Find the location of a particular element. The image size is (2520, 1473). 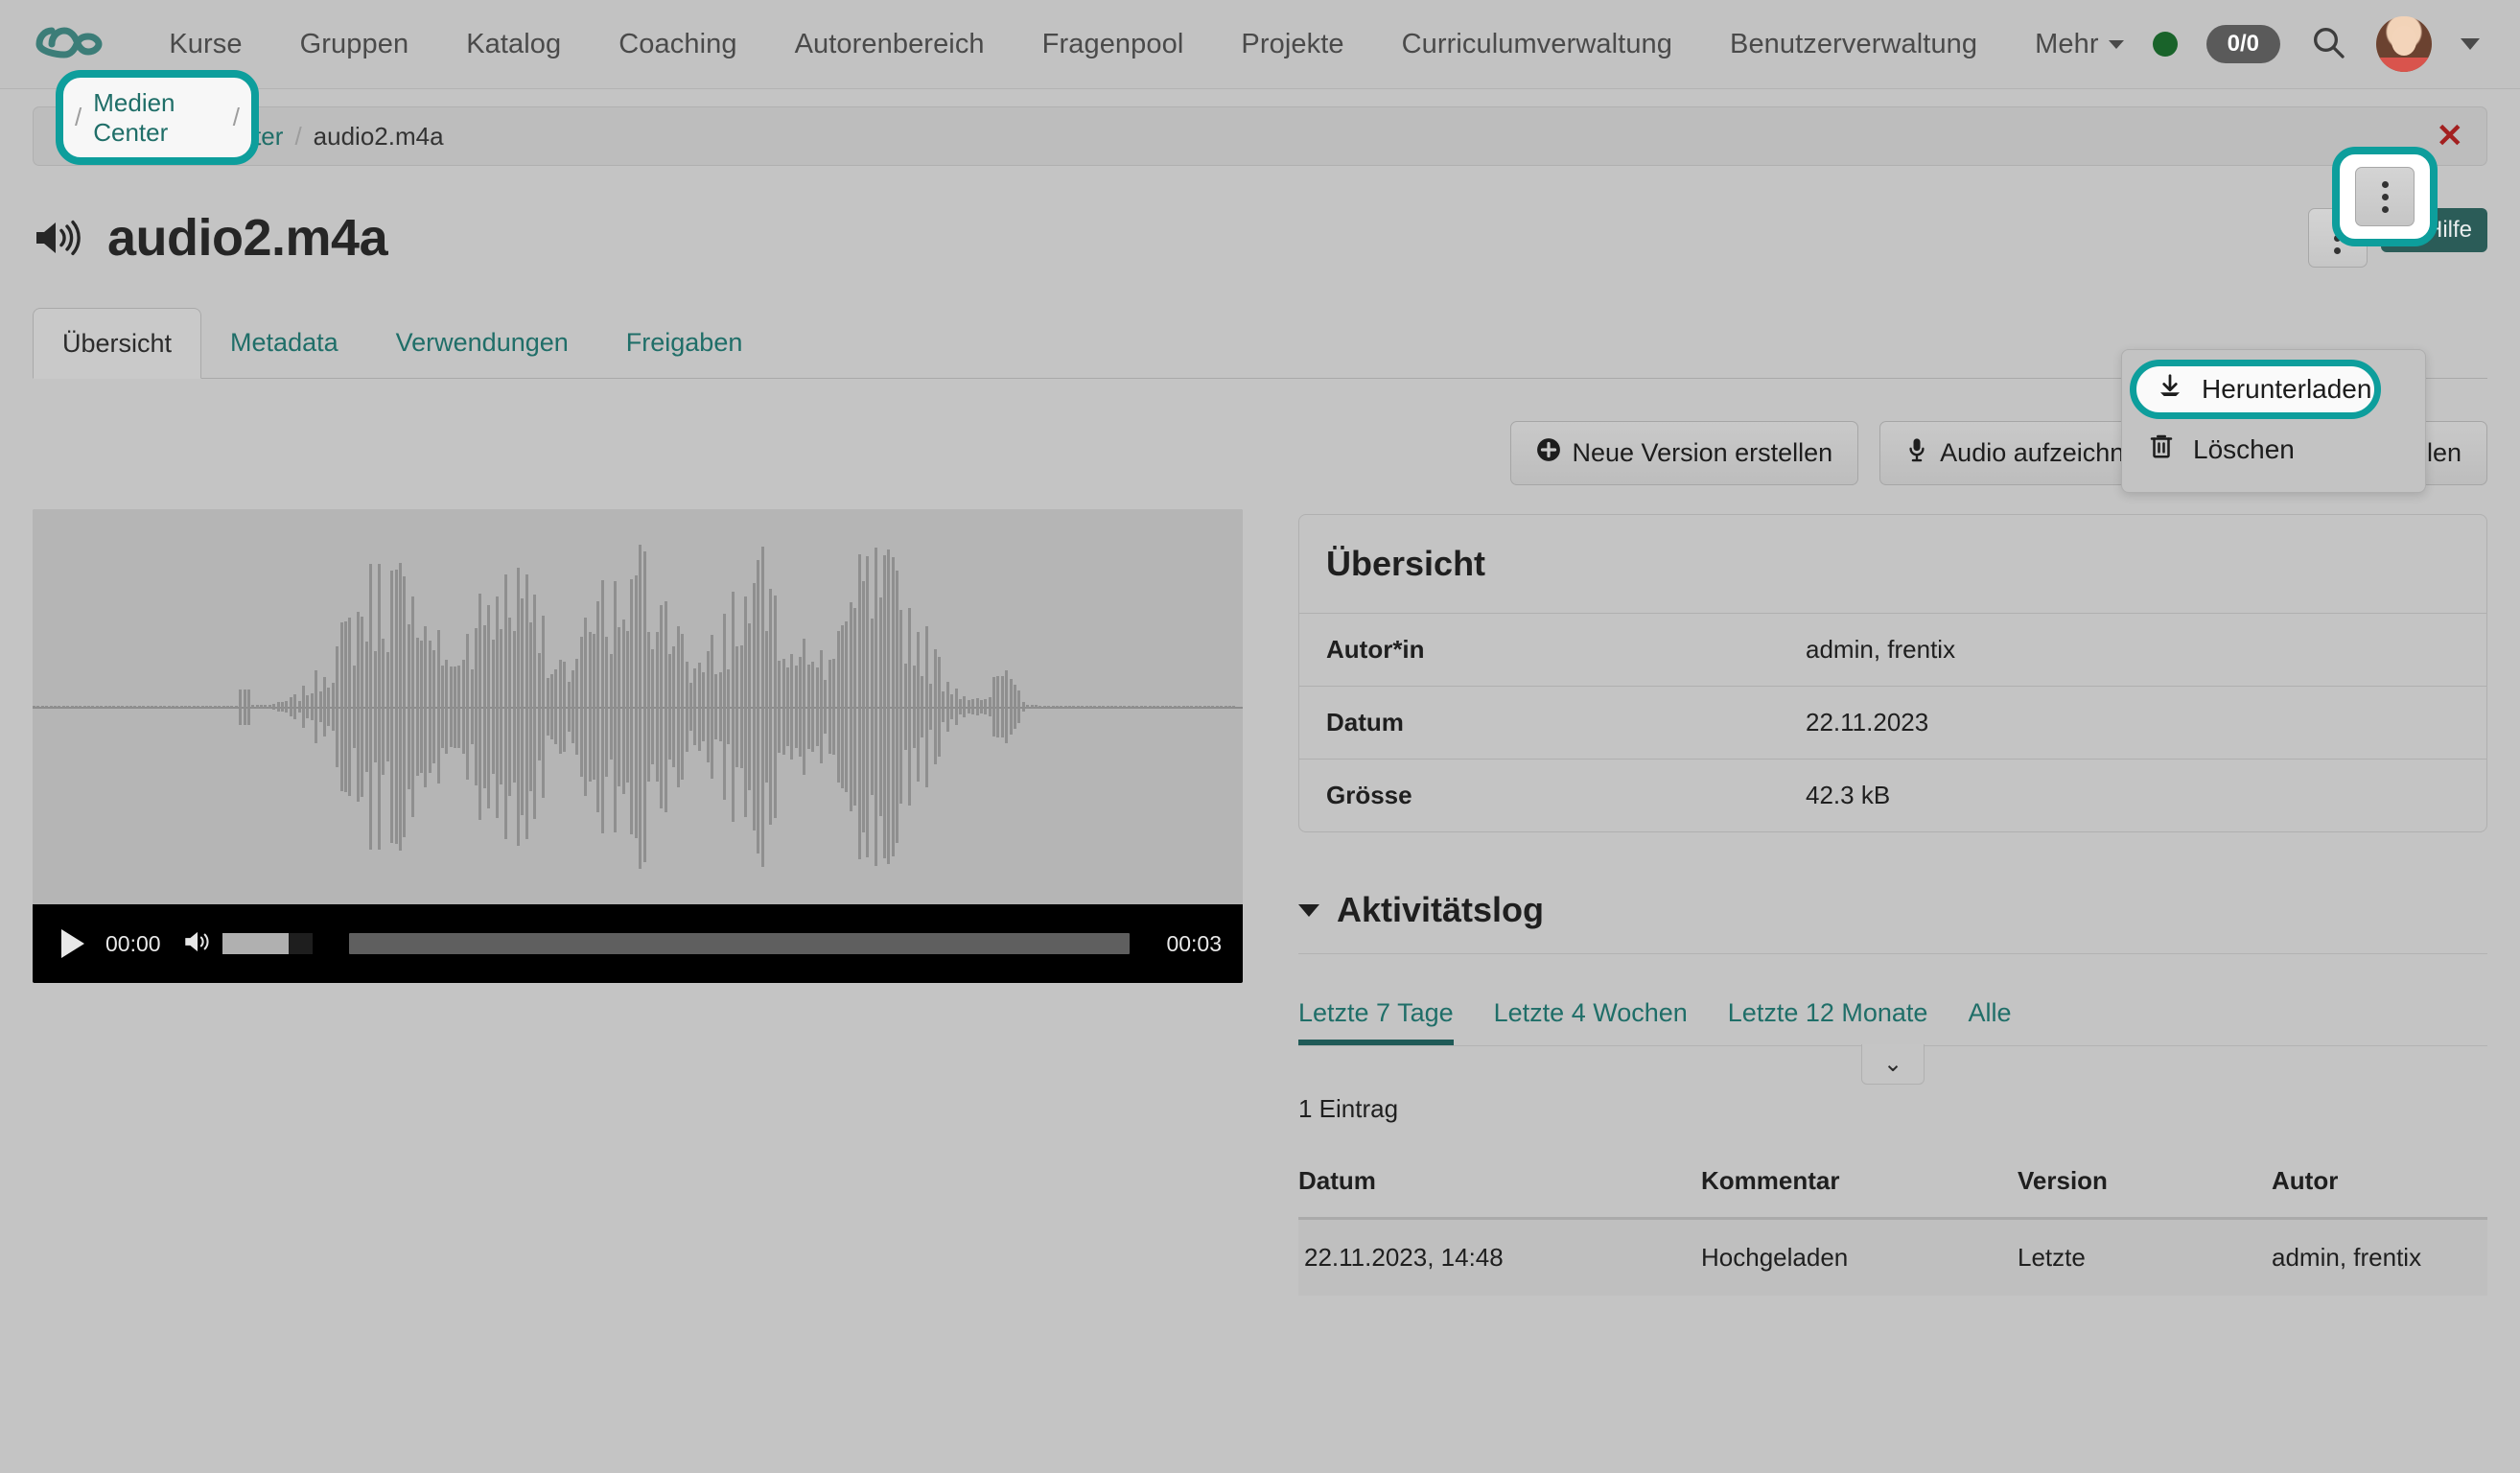

user-avatar is located at coordinates (2404, 44).